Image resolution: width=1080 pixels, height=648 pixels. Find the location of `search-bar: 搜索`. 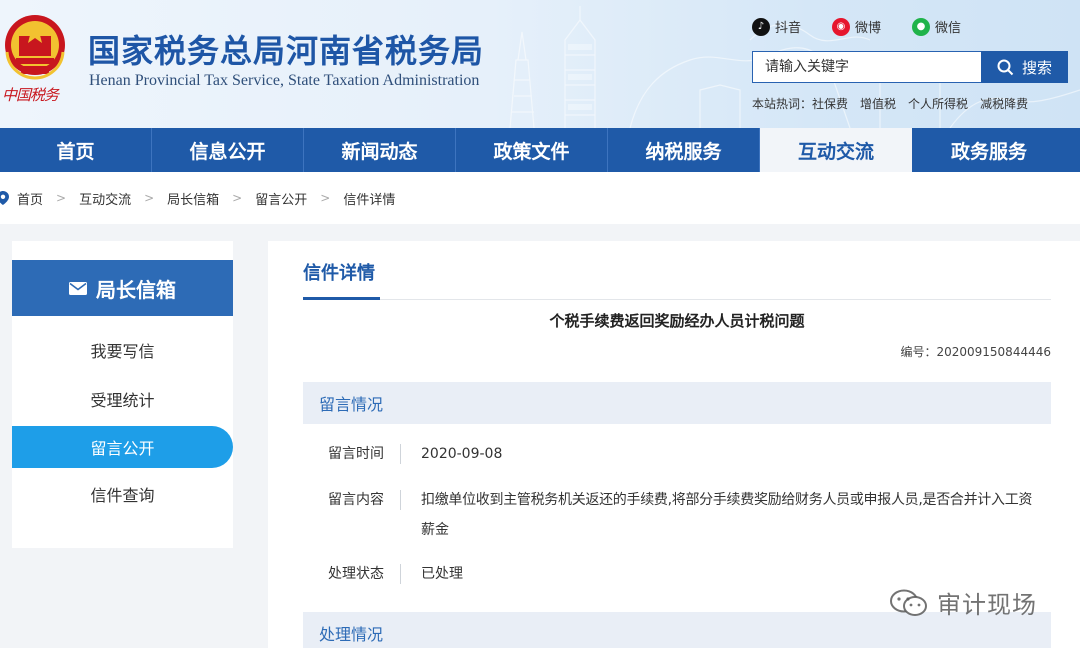

search-bar: 搜索 is located at coordinates (910, 67).